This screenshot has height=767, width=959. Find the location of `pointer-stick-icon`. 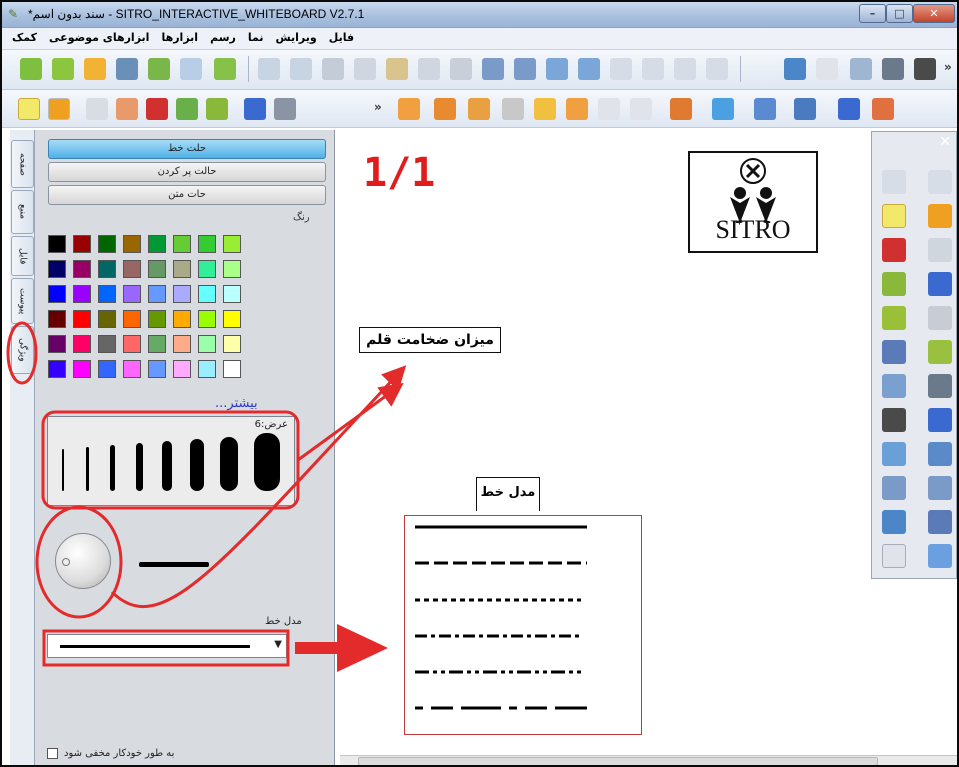

pointer-stick-icon is located at coordinates (513, 109).